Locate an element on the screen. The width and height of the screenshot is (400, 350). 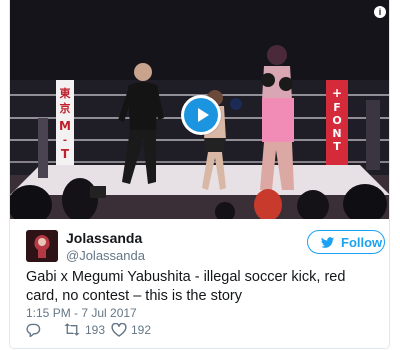
play-button-circle is located at coordinates (201, 115).